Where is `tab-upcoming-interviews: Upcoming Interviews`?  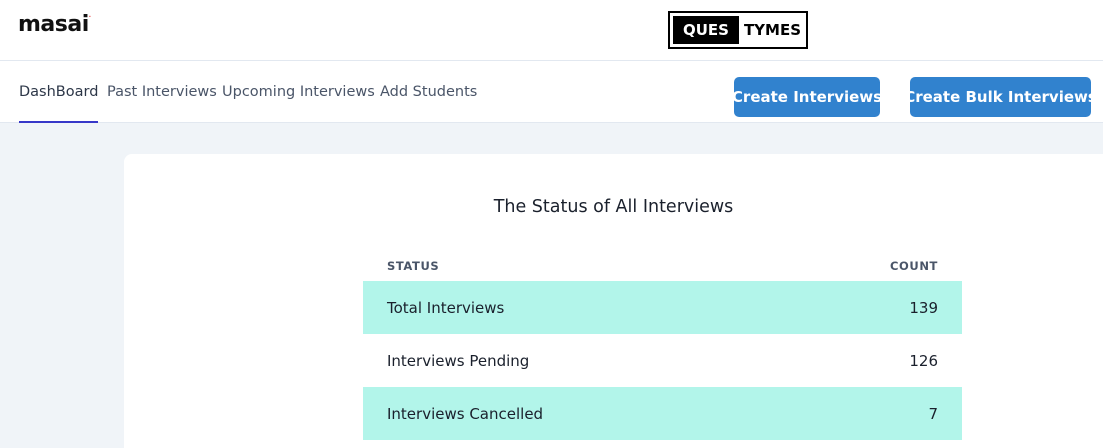 tab-upcoming-interviews: Upcoming Interviews is located at coordinates (298, 92).